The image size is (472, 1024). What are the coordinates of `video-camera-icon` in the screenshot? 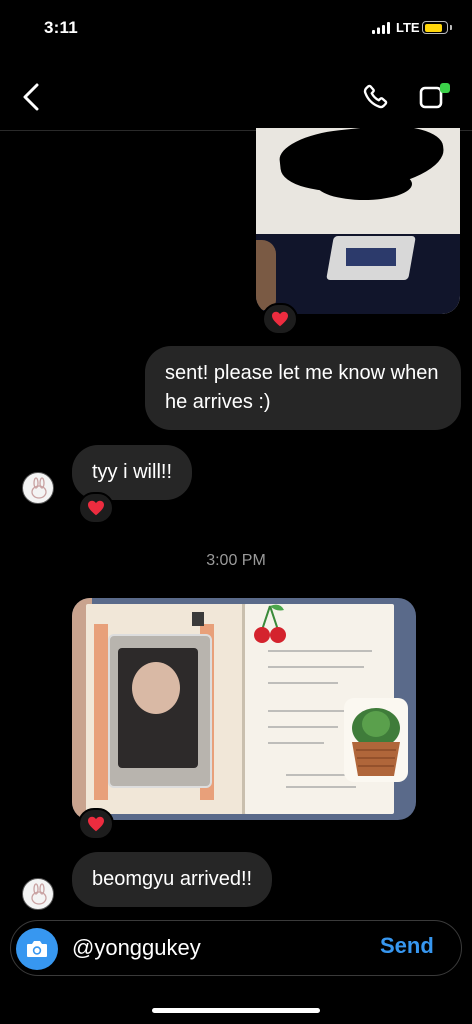 It's located at (434, 96).